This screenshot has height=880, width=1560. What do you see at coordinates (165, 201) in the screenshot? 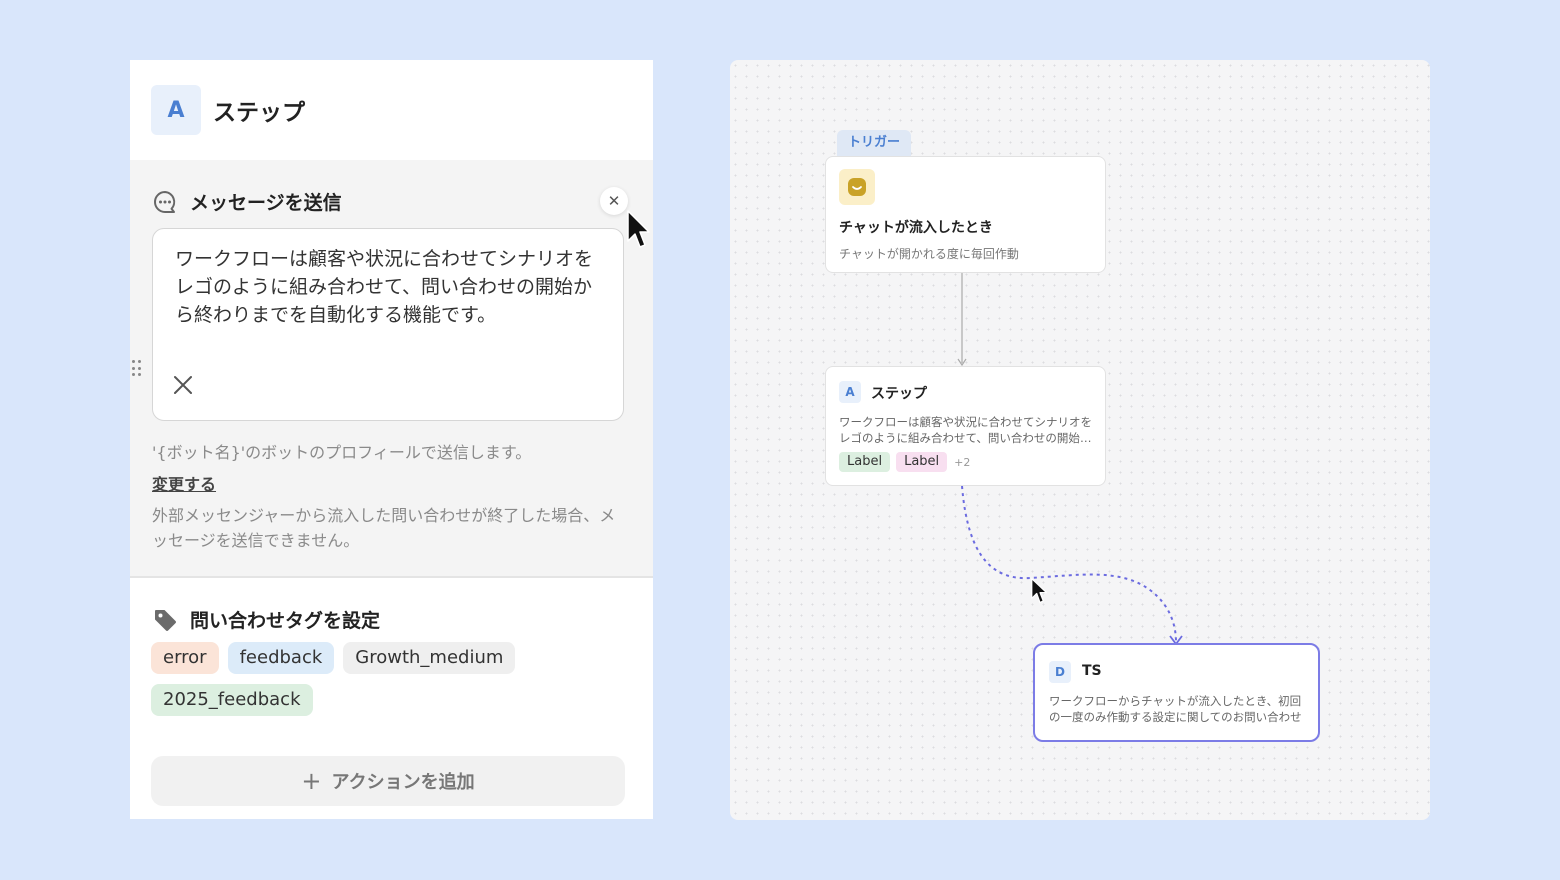
I see `chat-bubble-icon` at bounding box center [165, 201].